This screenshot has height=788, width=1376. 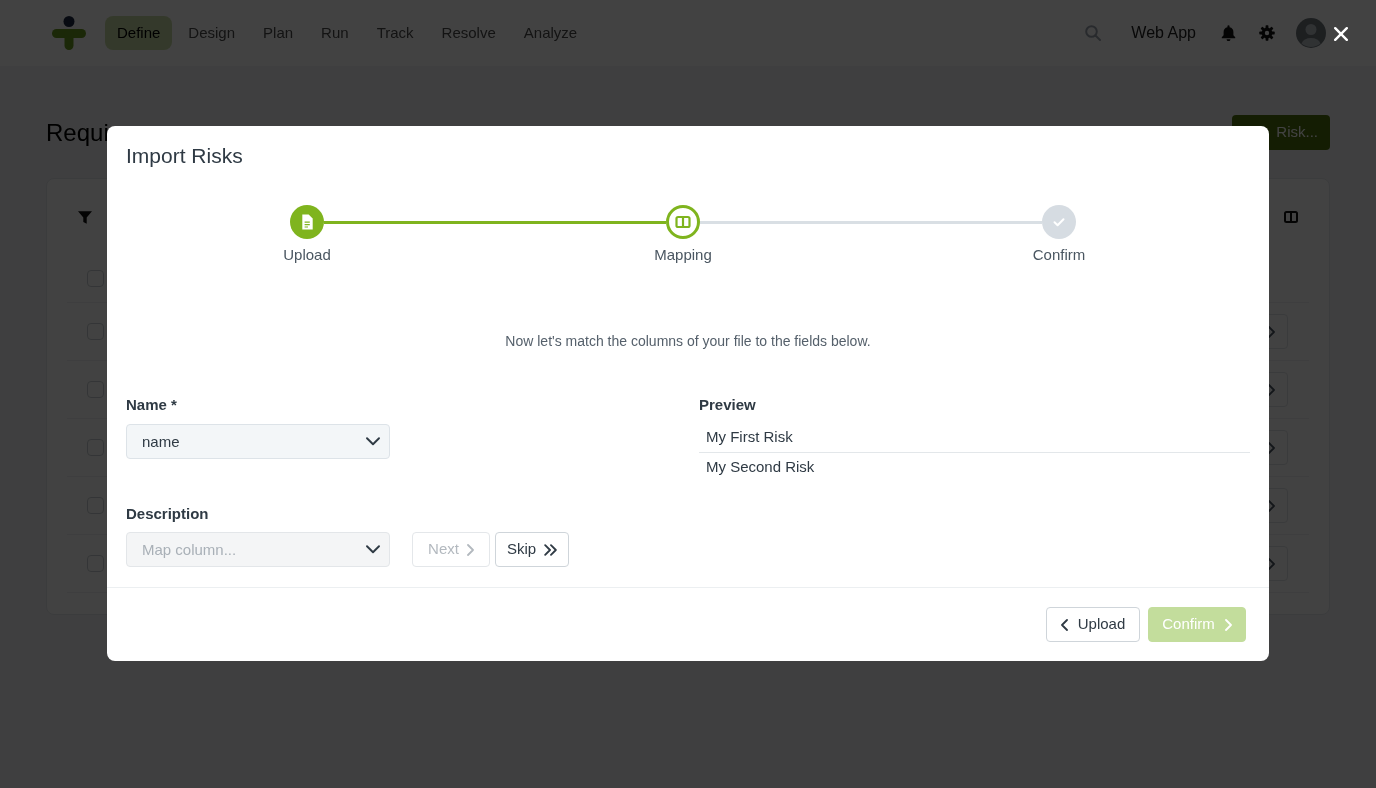 What do you see at coordinates (1093, 624) in the screenshot?
I see `back-button: Upload` at bounding box center [1093, 624].